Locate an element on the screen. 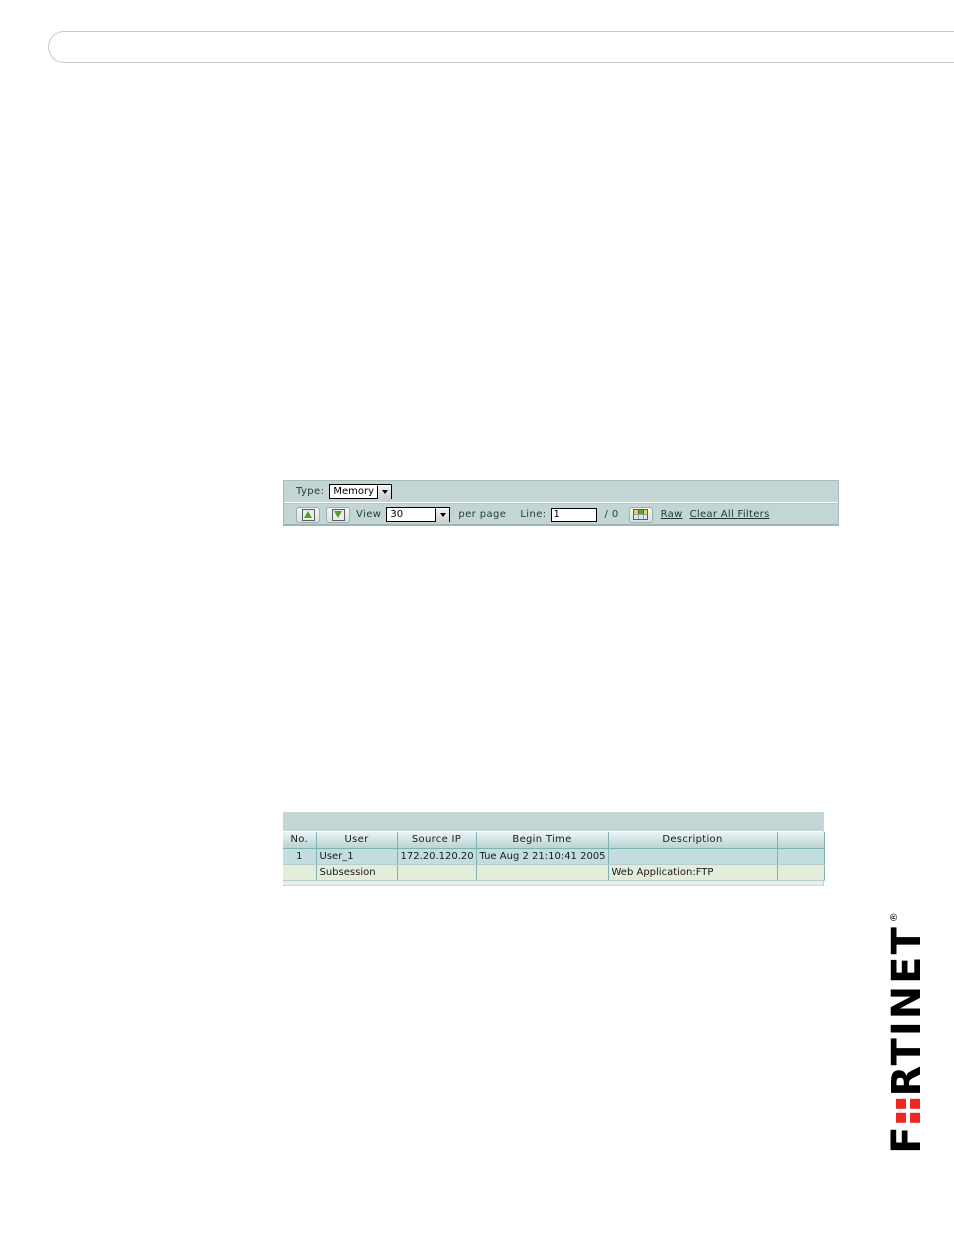  toolbar-type-row: Type: Memory is located at coordinates (561, 492).